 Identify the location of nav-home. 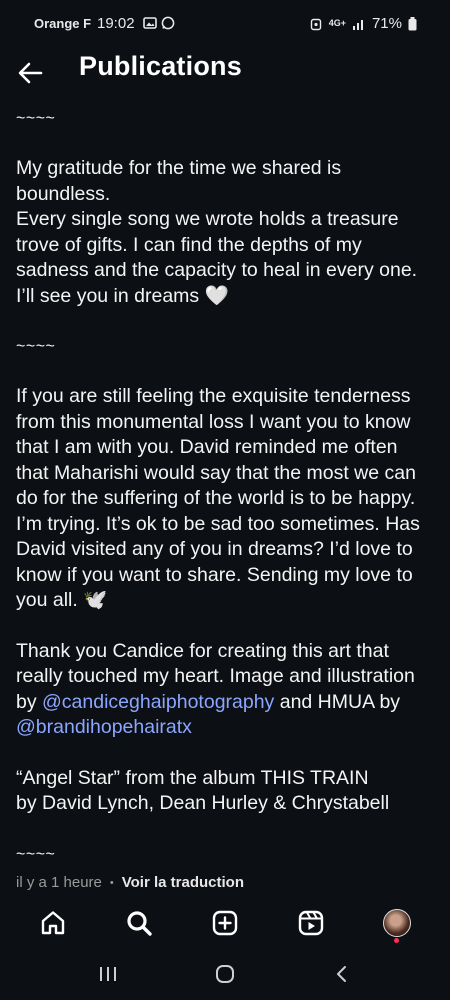
(53, 923).